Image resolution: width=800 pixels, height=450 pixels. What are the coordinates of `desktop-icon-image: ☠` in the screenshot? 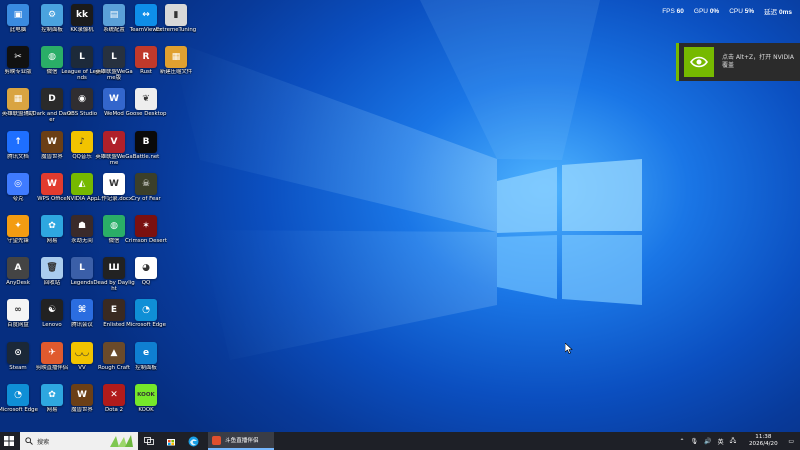 It's located at (146, 183).